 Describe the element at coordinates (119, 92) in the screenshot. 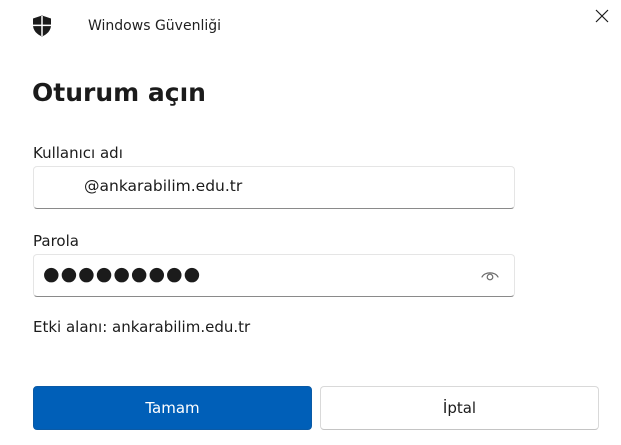

I see `dialog-heading: Oturum açın` at that location.